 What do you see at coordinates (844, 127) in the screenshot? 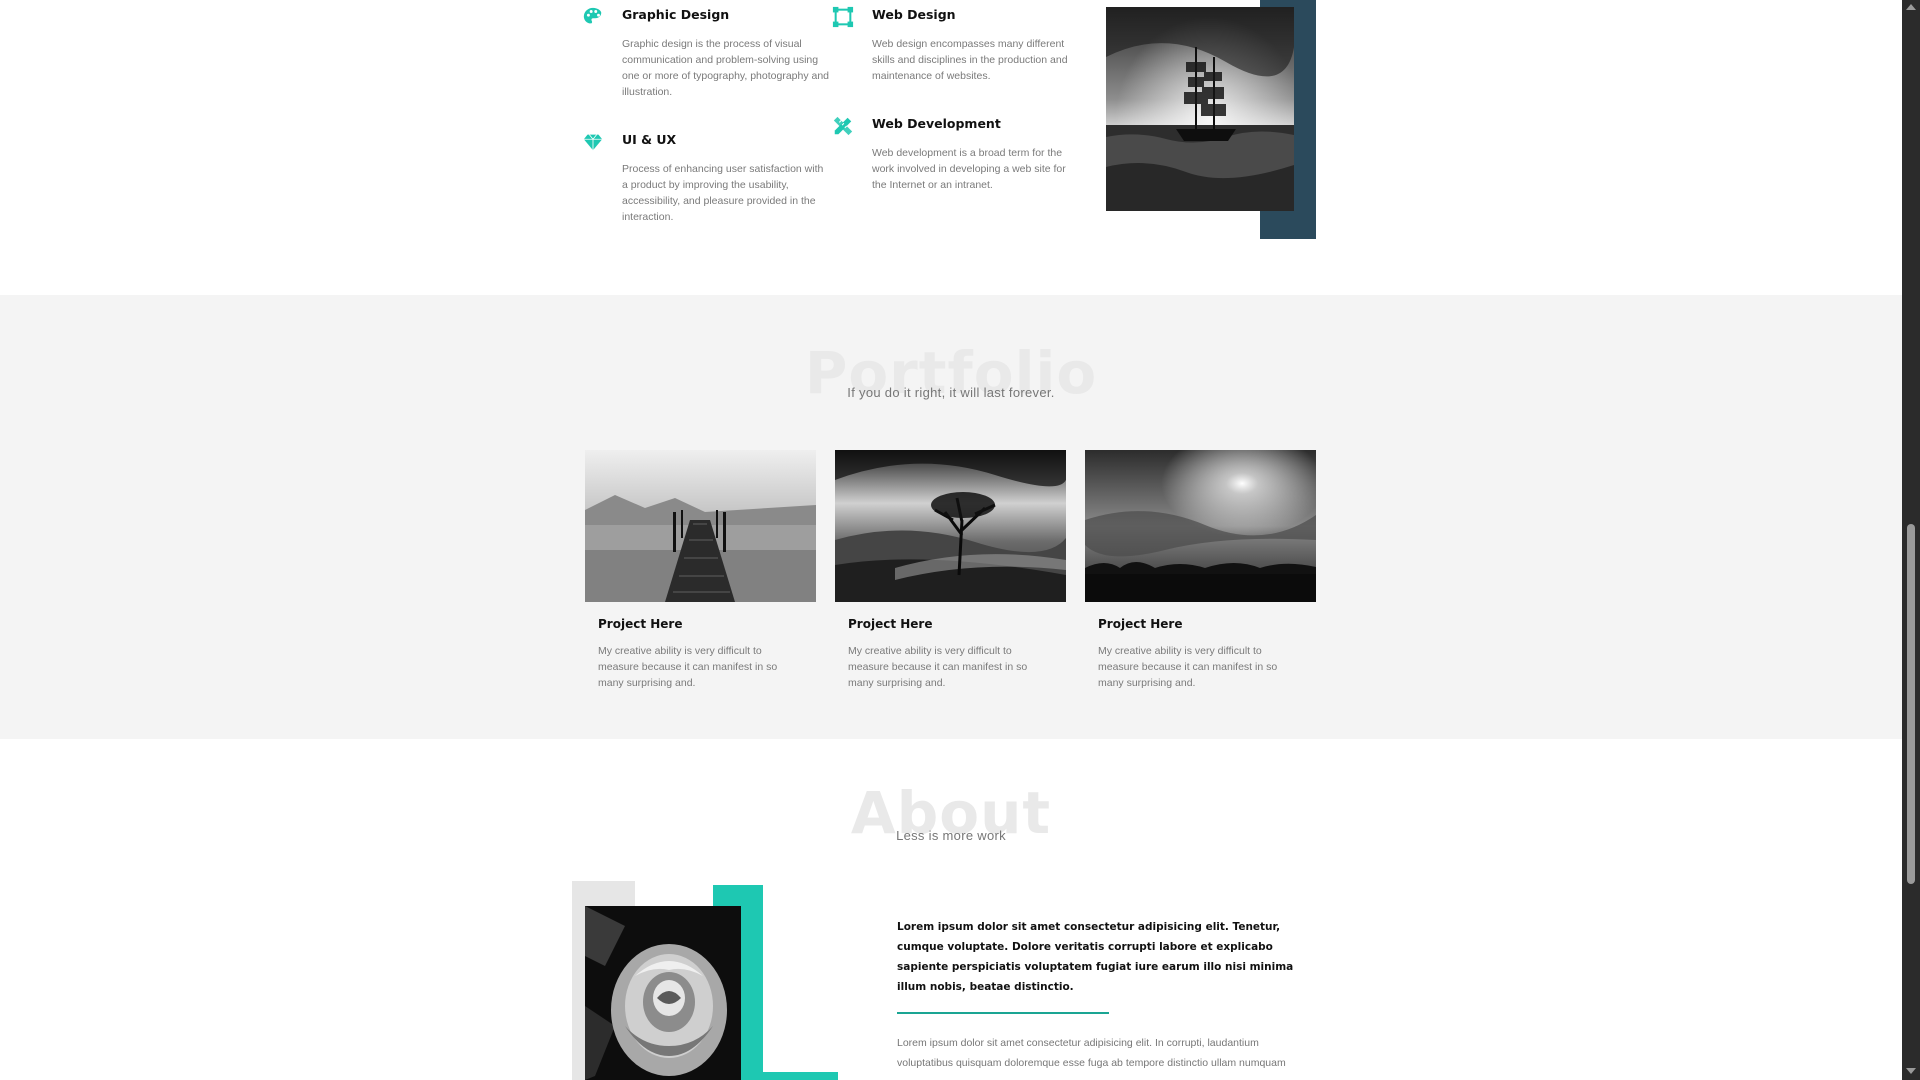
I see `pencil-ruler-icon` at bounding box center [844, 127].